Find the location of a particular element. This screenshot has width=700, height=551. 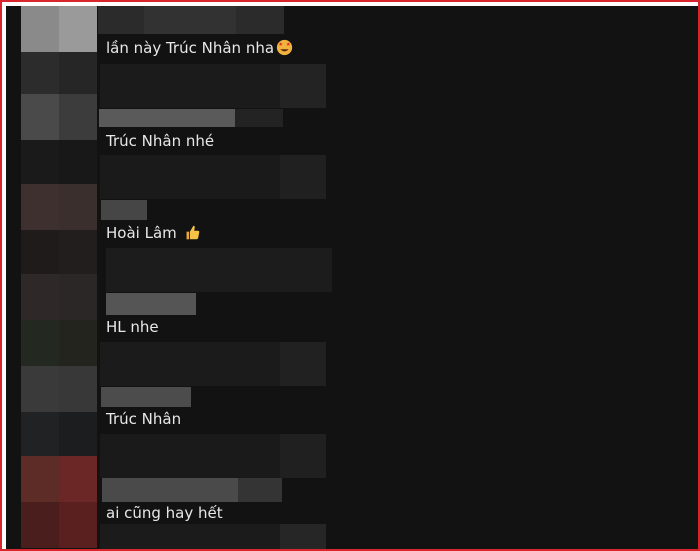

comment-1-text: lần này Trúc Nhân nha is located at coordinates (190, 48).